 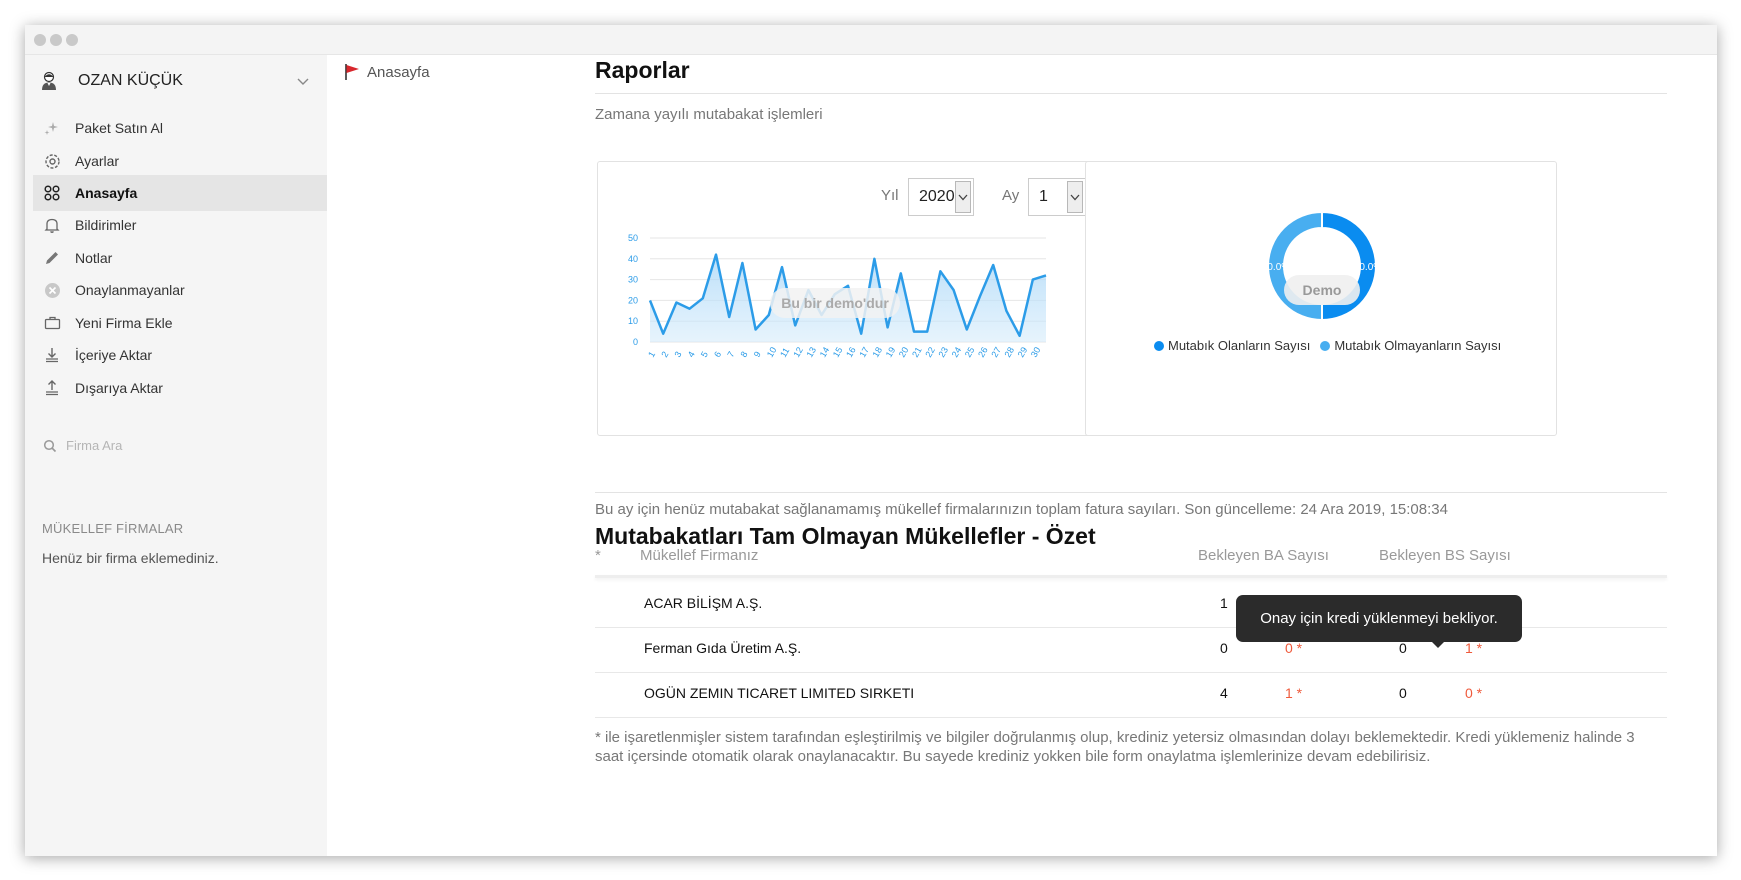 What do you see at coordinates (943, 352) in the screenshot?
I see `x-tick-label: 23` at bounding box center [943, 352].